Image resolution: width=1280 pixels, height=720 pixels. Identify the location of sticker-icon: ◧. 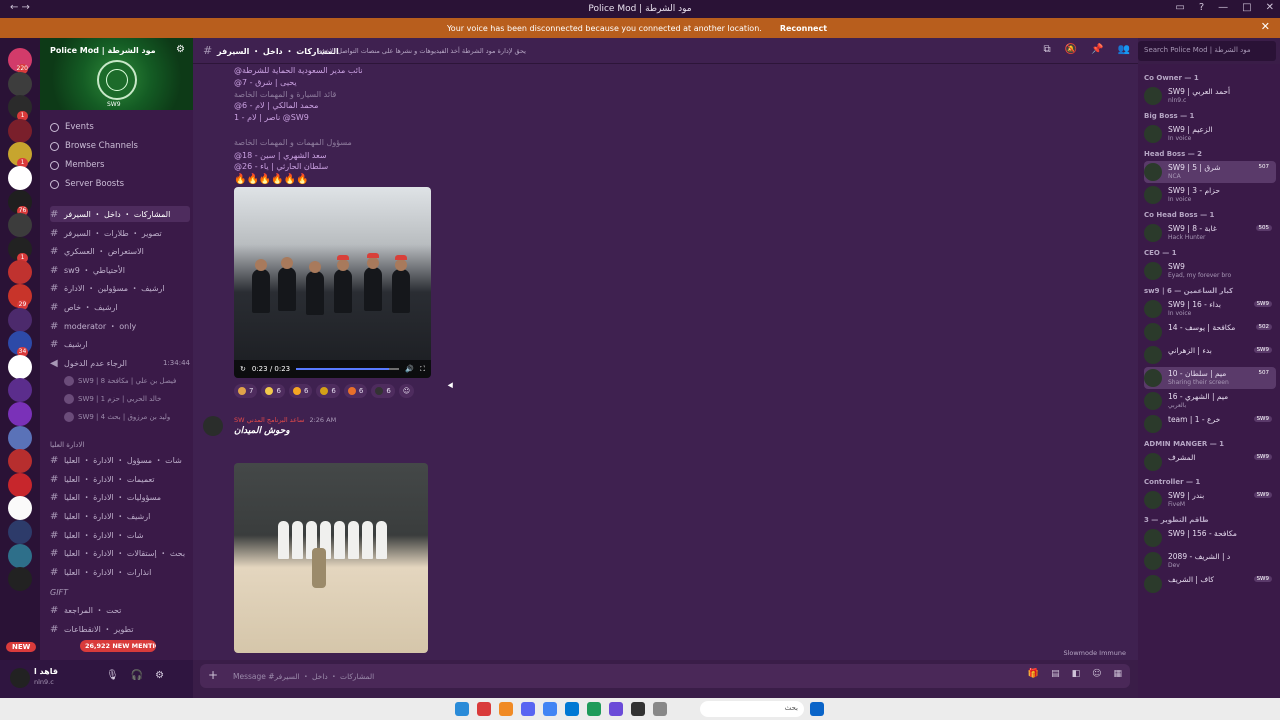
(1076, 674).